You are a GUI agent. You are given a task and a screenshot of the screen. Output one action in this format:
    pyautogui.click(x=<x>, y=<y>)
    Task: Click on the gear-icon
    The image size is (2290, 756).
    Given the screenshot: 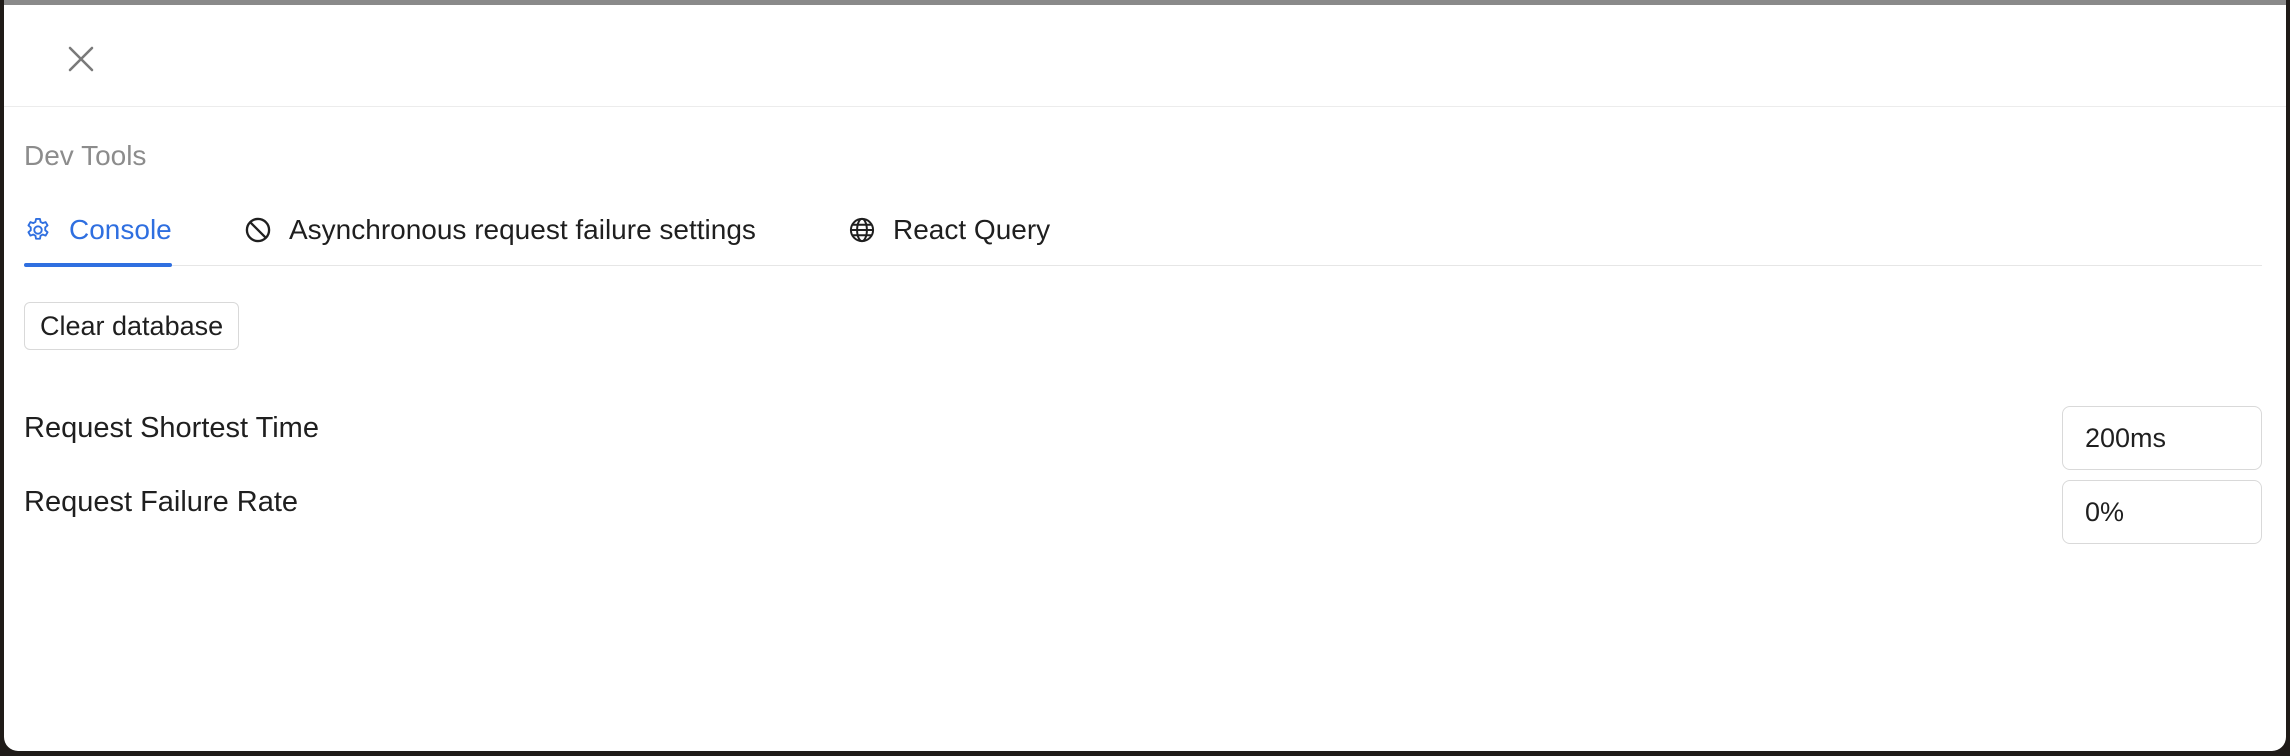 What is the action you would take?
    pyautogui.click(x=38, y=230)
    